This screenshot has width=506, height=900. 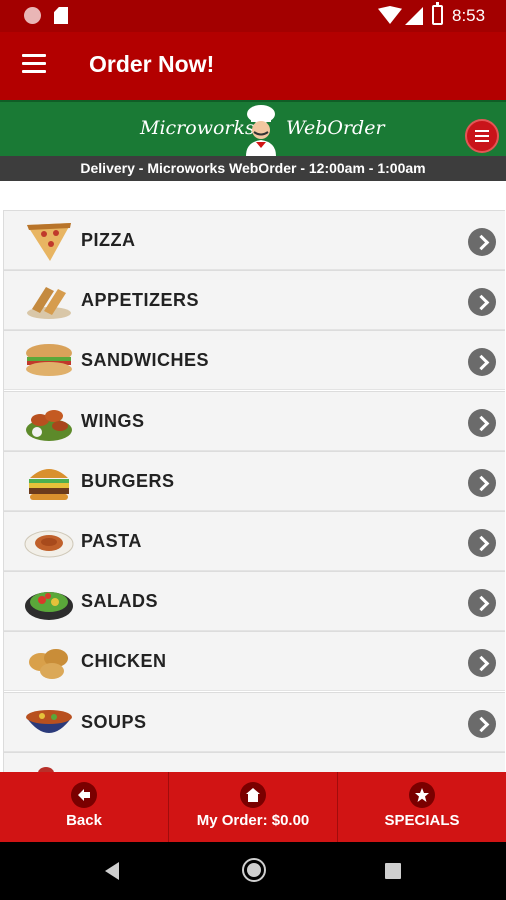 What do you see at coordinates (49, 425) in the screenshot?
I see `wings-icon` at bounding box center [49, 425].